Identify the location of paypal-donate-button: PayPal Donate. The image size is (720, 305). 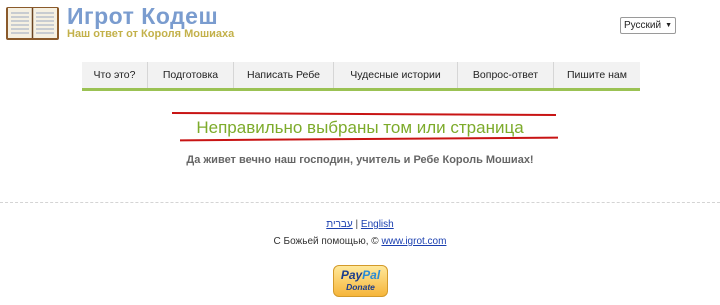
(360, 281).